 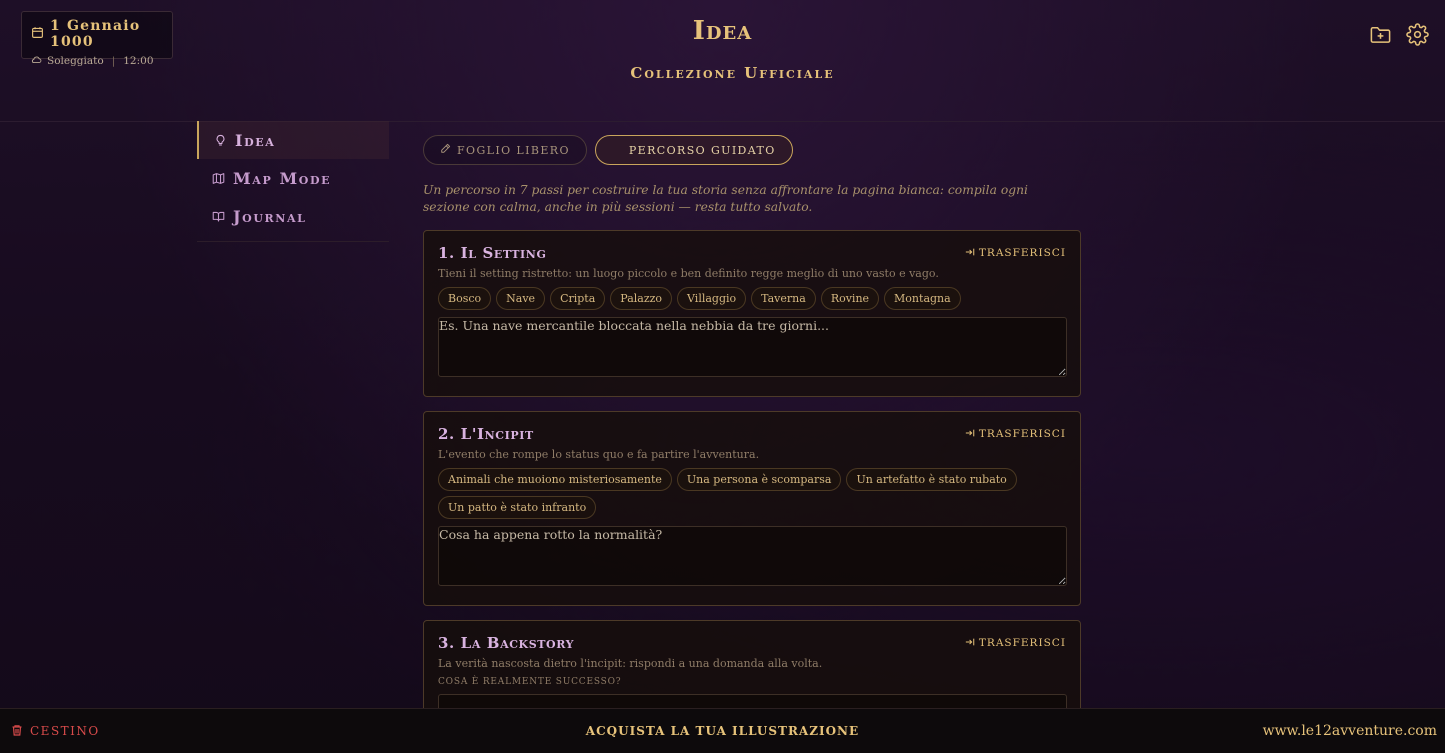 I want to click on setting-textarea, so click(x=752, y=347).